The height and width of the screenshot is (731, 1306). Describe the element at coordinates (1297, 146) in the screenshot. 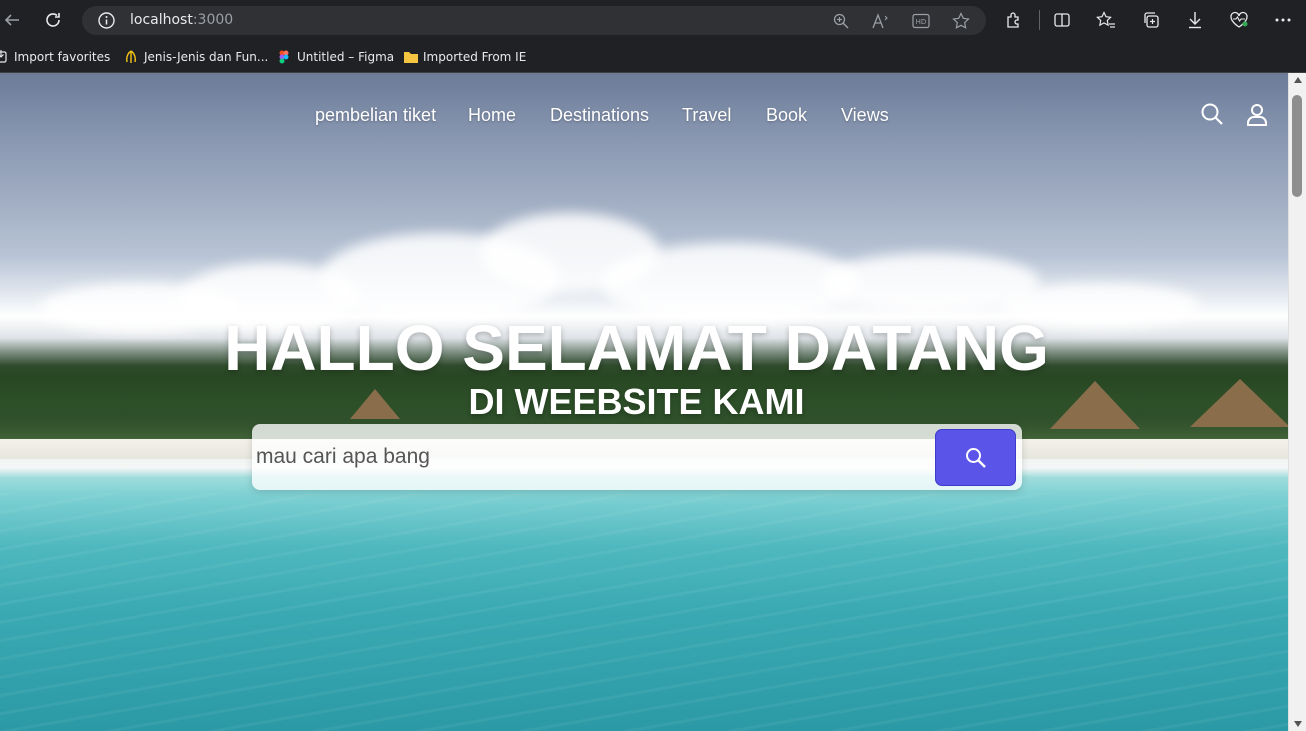

I see `scroll-thumb` at that location.